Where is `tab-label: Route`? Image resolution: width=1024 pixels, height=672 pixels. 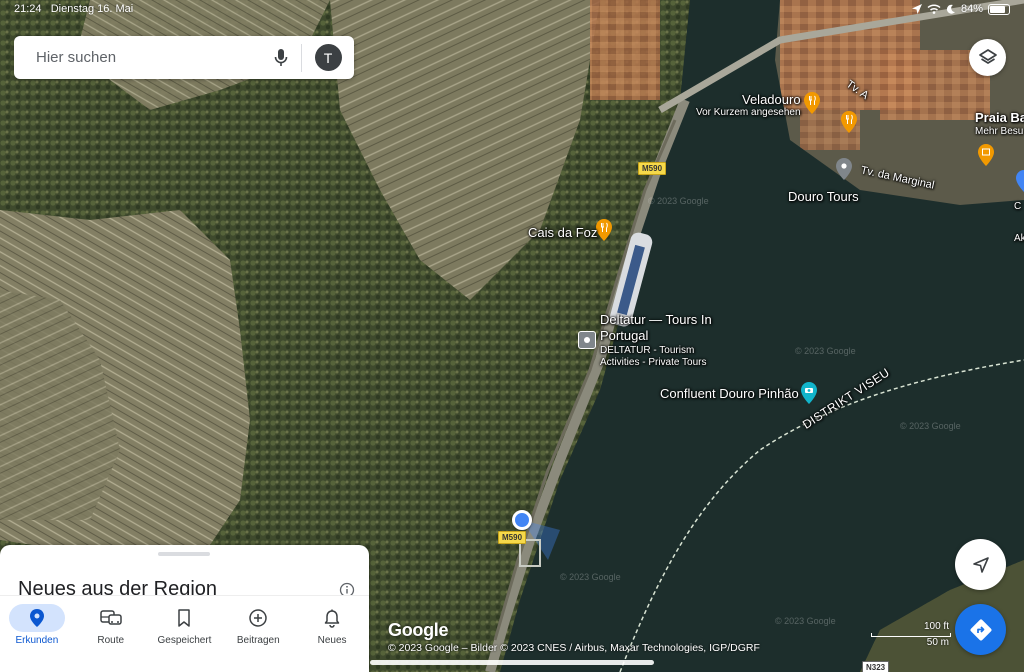 tab-label: Route is located at coordinates (111, 640).